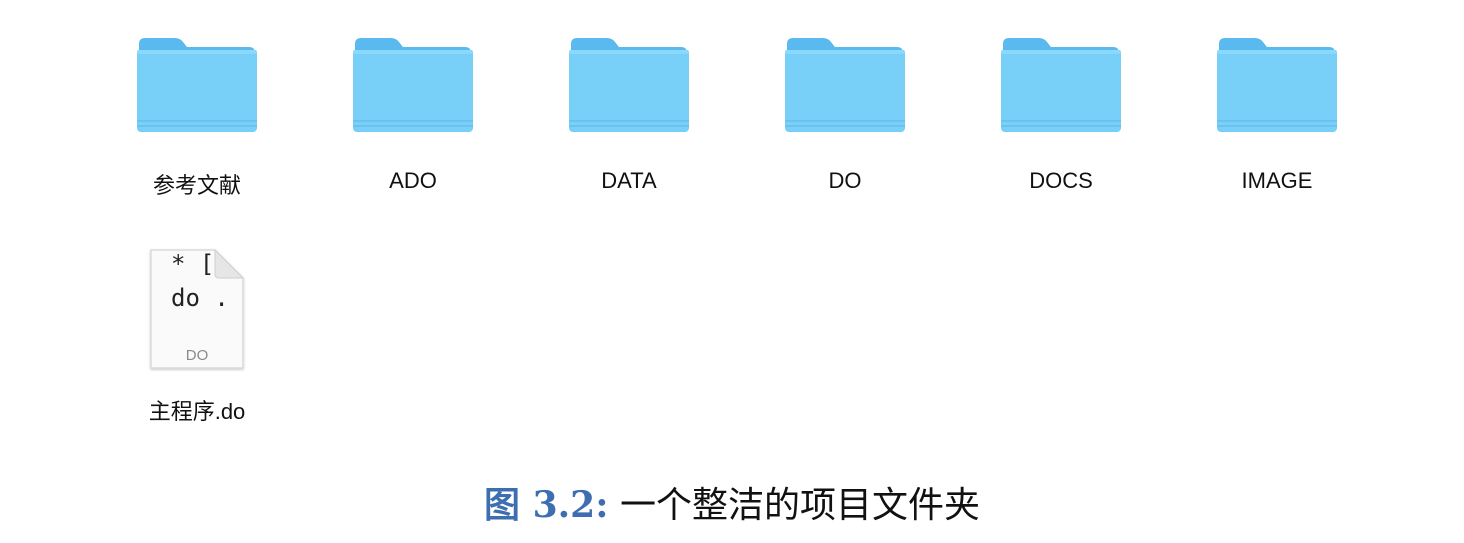 The image size is (1464, 543). I want to click on file-item-main-do: * [ do . DO 主程序.do, so click(197, 337).